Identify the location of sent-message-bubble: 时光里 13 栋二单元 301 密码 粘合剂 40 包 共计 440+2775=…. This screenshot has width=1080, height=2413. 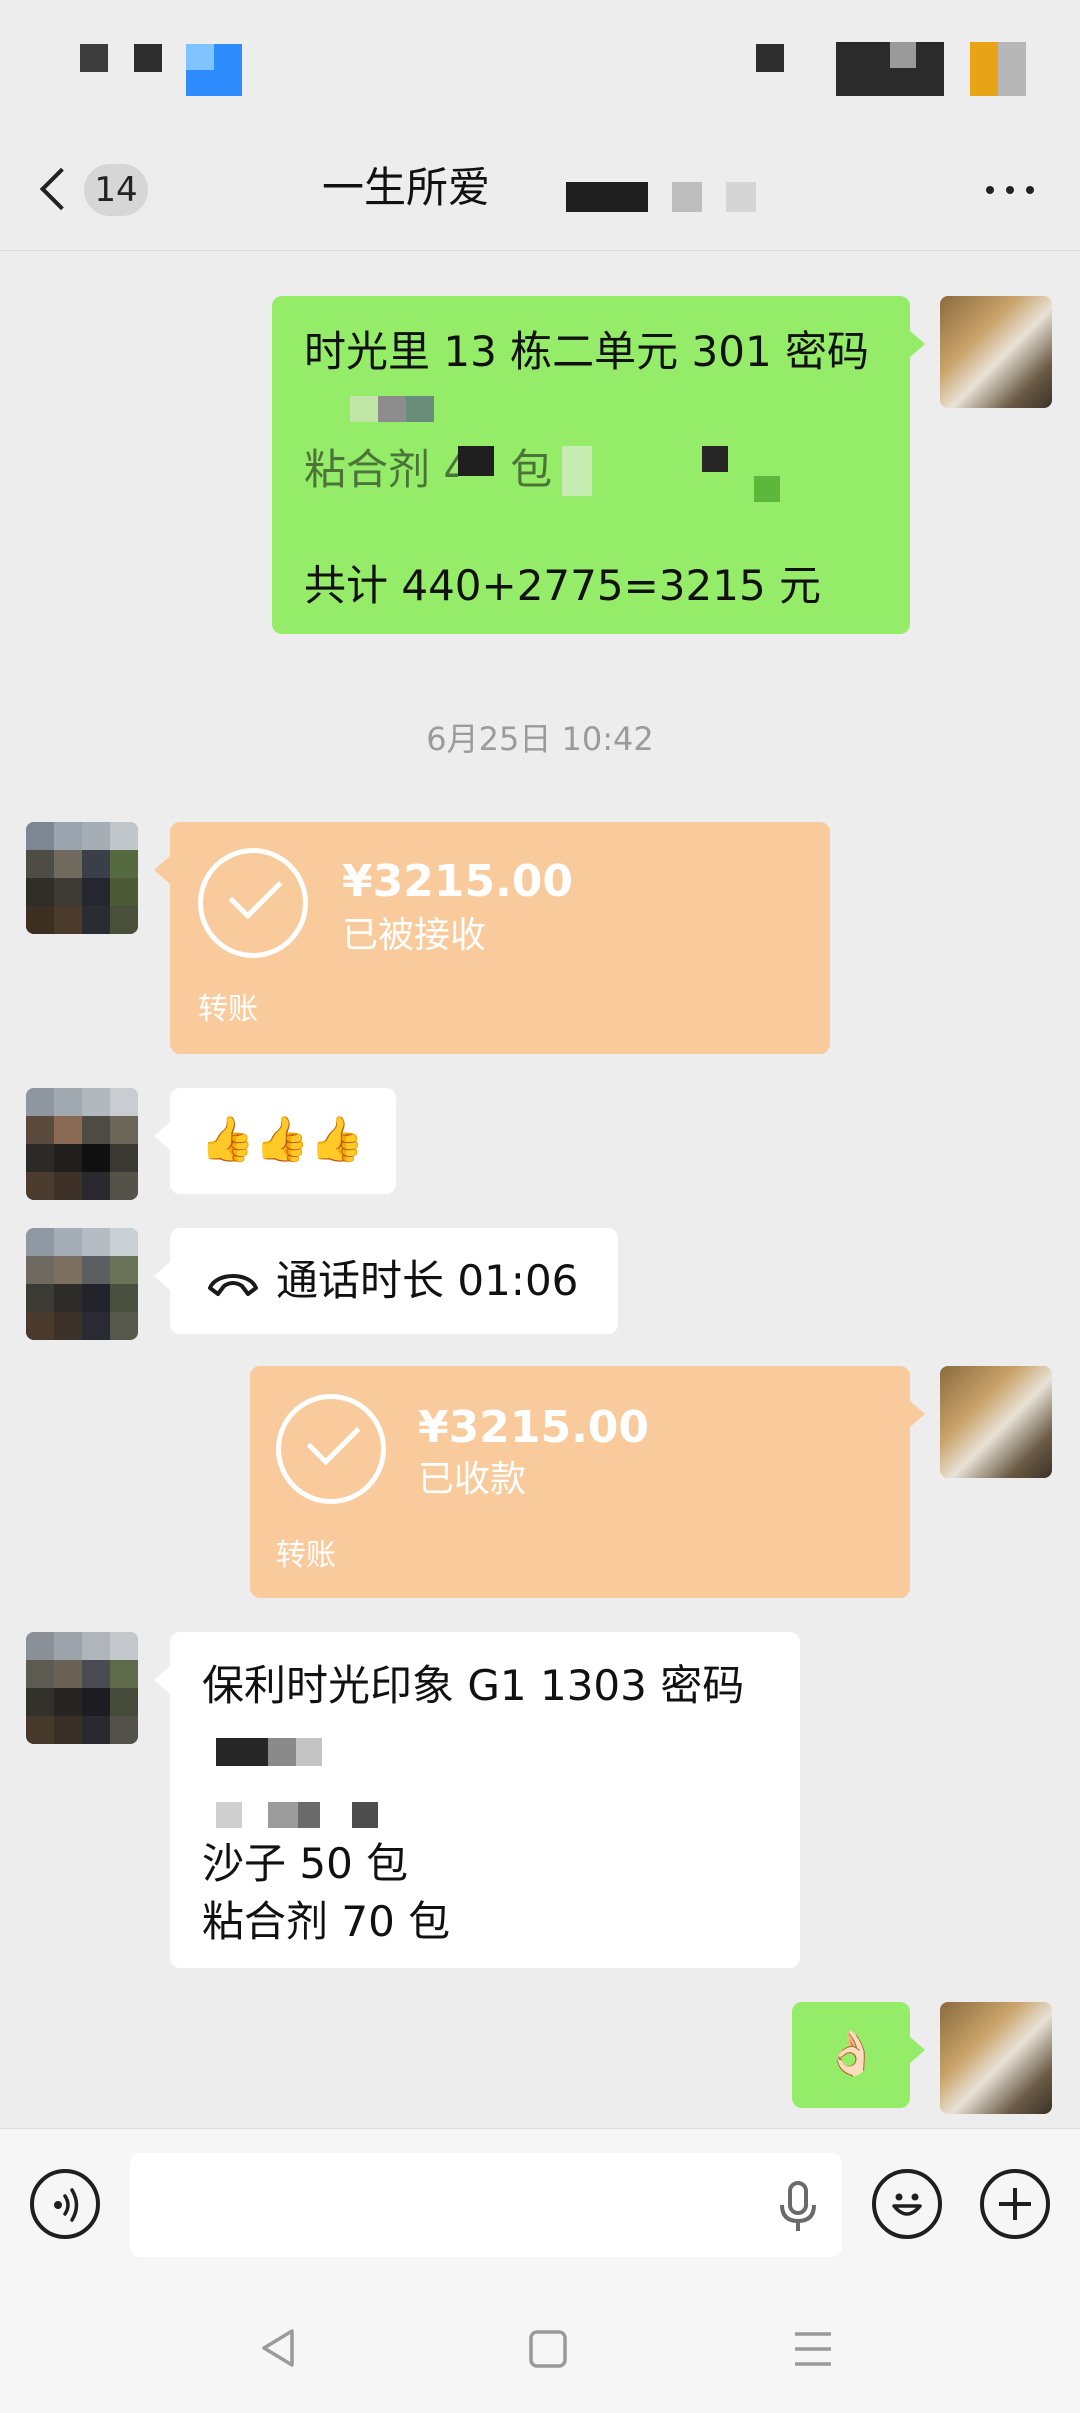
(591, 465).